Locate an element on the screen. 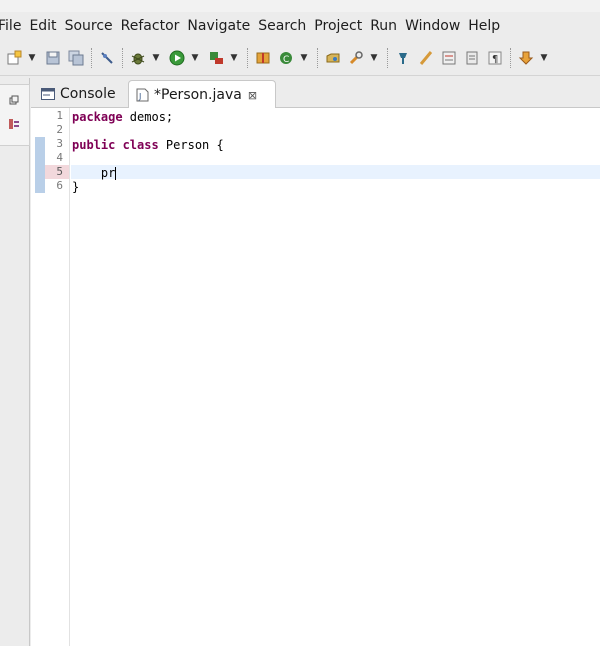 The width and height of the screenshot is (600, 646). left-trim-bar is located at coordinates (15, 362).